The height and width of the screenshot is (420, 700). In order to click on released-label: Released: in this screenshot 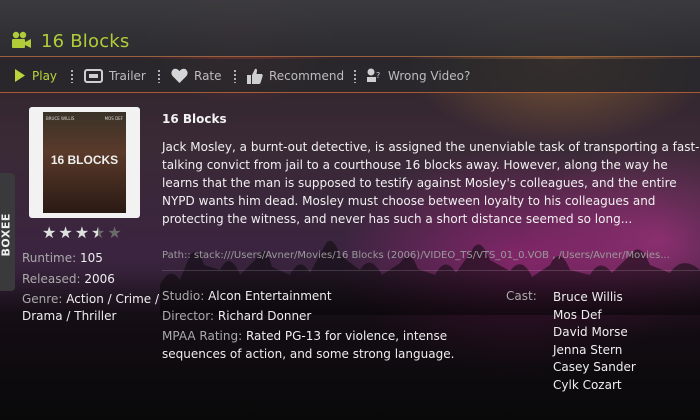, I will do `click(51, 279)`.